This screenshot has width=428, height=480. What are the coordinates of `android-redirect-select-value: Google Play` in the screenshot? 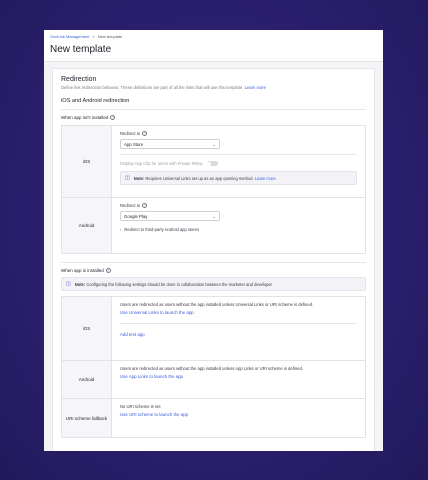 It's located at (136, 216).